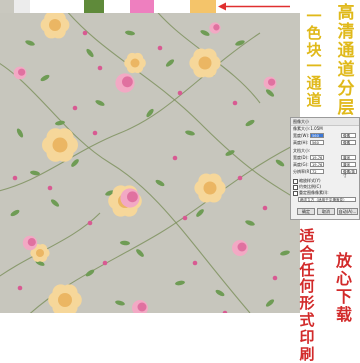 The width and height of the screenshot is (360, 363). What do you see at coordinates (343, 314) in the screenshot?
I see `text-char: 载` at bounding box center [343, 314].